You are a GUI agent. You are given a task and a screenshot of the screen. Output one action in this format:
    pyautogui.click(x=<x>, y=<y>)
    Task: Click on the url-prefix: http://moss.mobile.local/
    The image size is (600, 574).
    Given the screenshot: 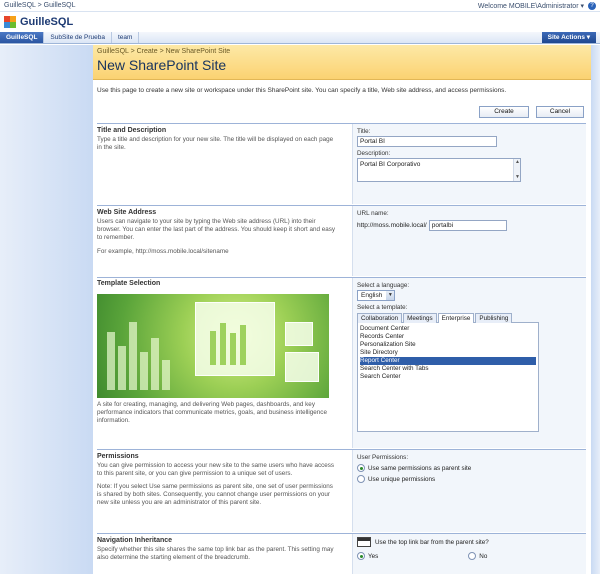 What is the action you would take?
    pyautogui.click(x=392, y=225)
    